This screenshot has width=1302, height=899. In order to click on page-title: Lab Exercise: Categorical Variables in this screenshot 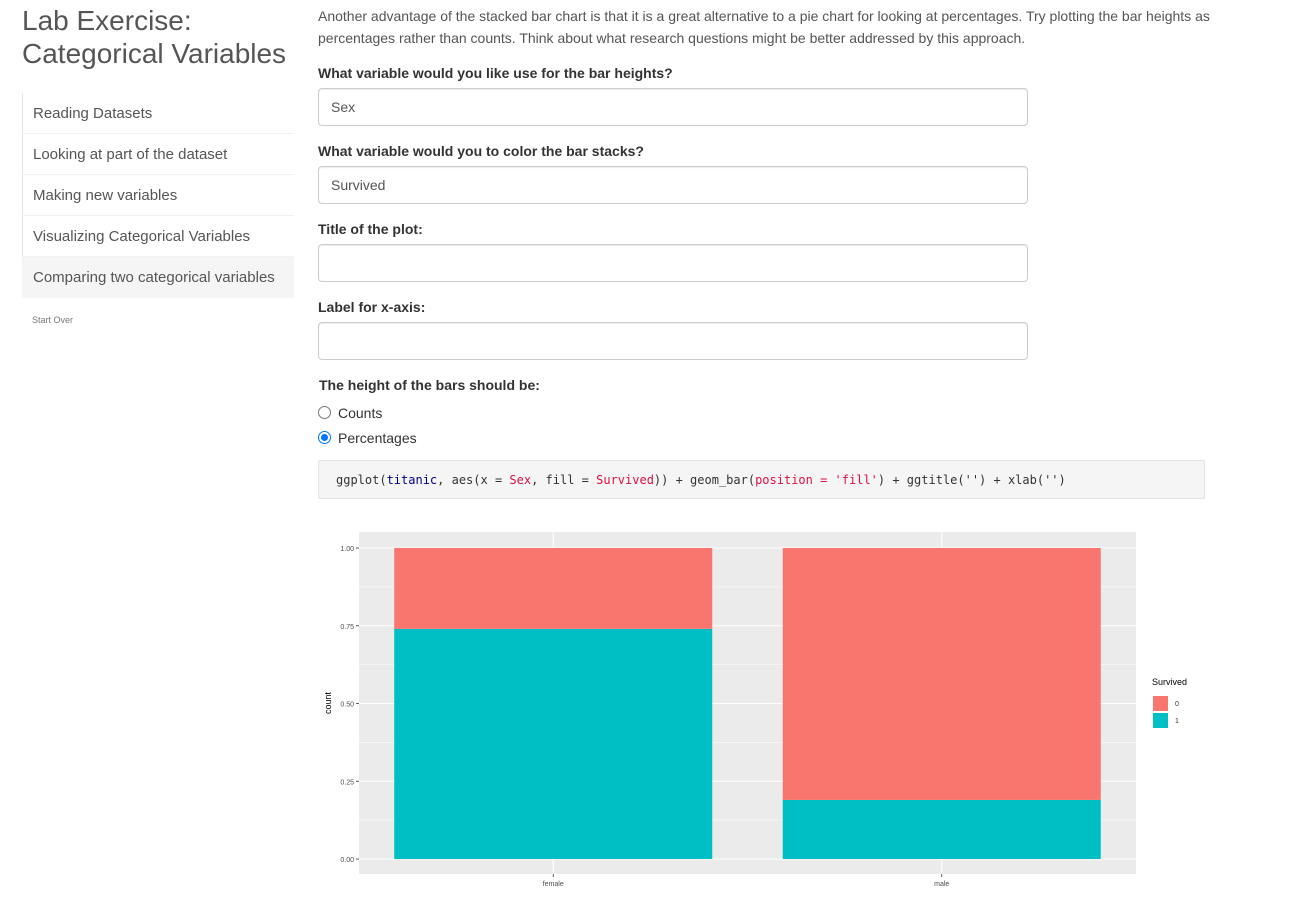, I will do `click(154, 37)`.